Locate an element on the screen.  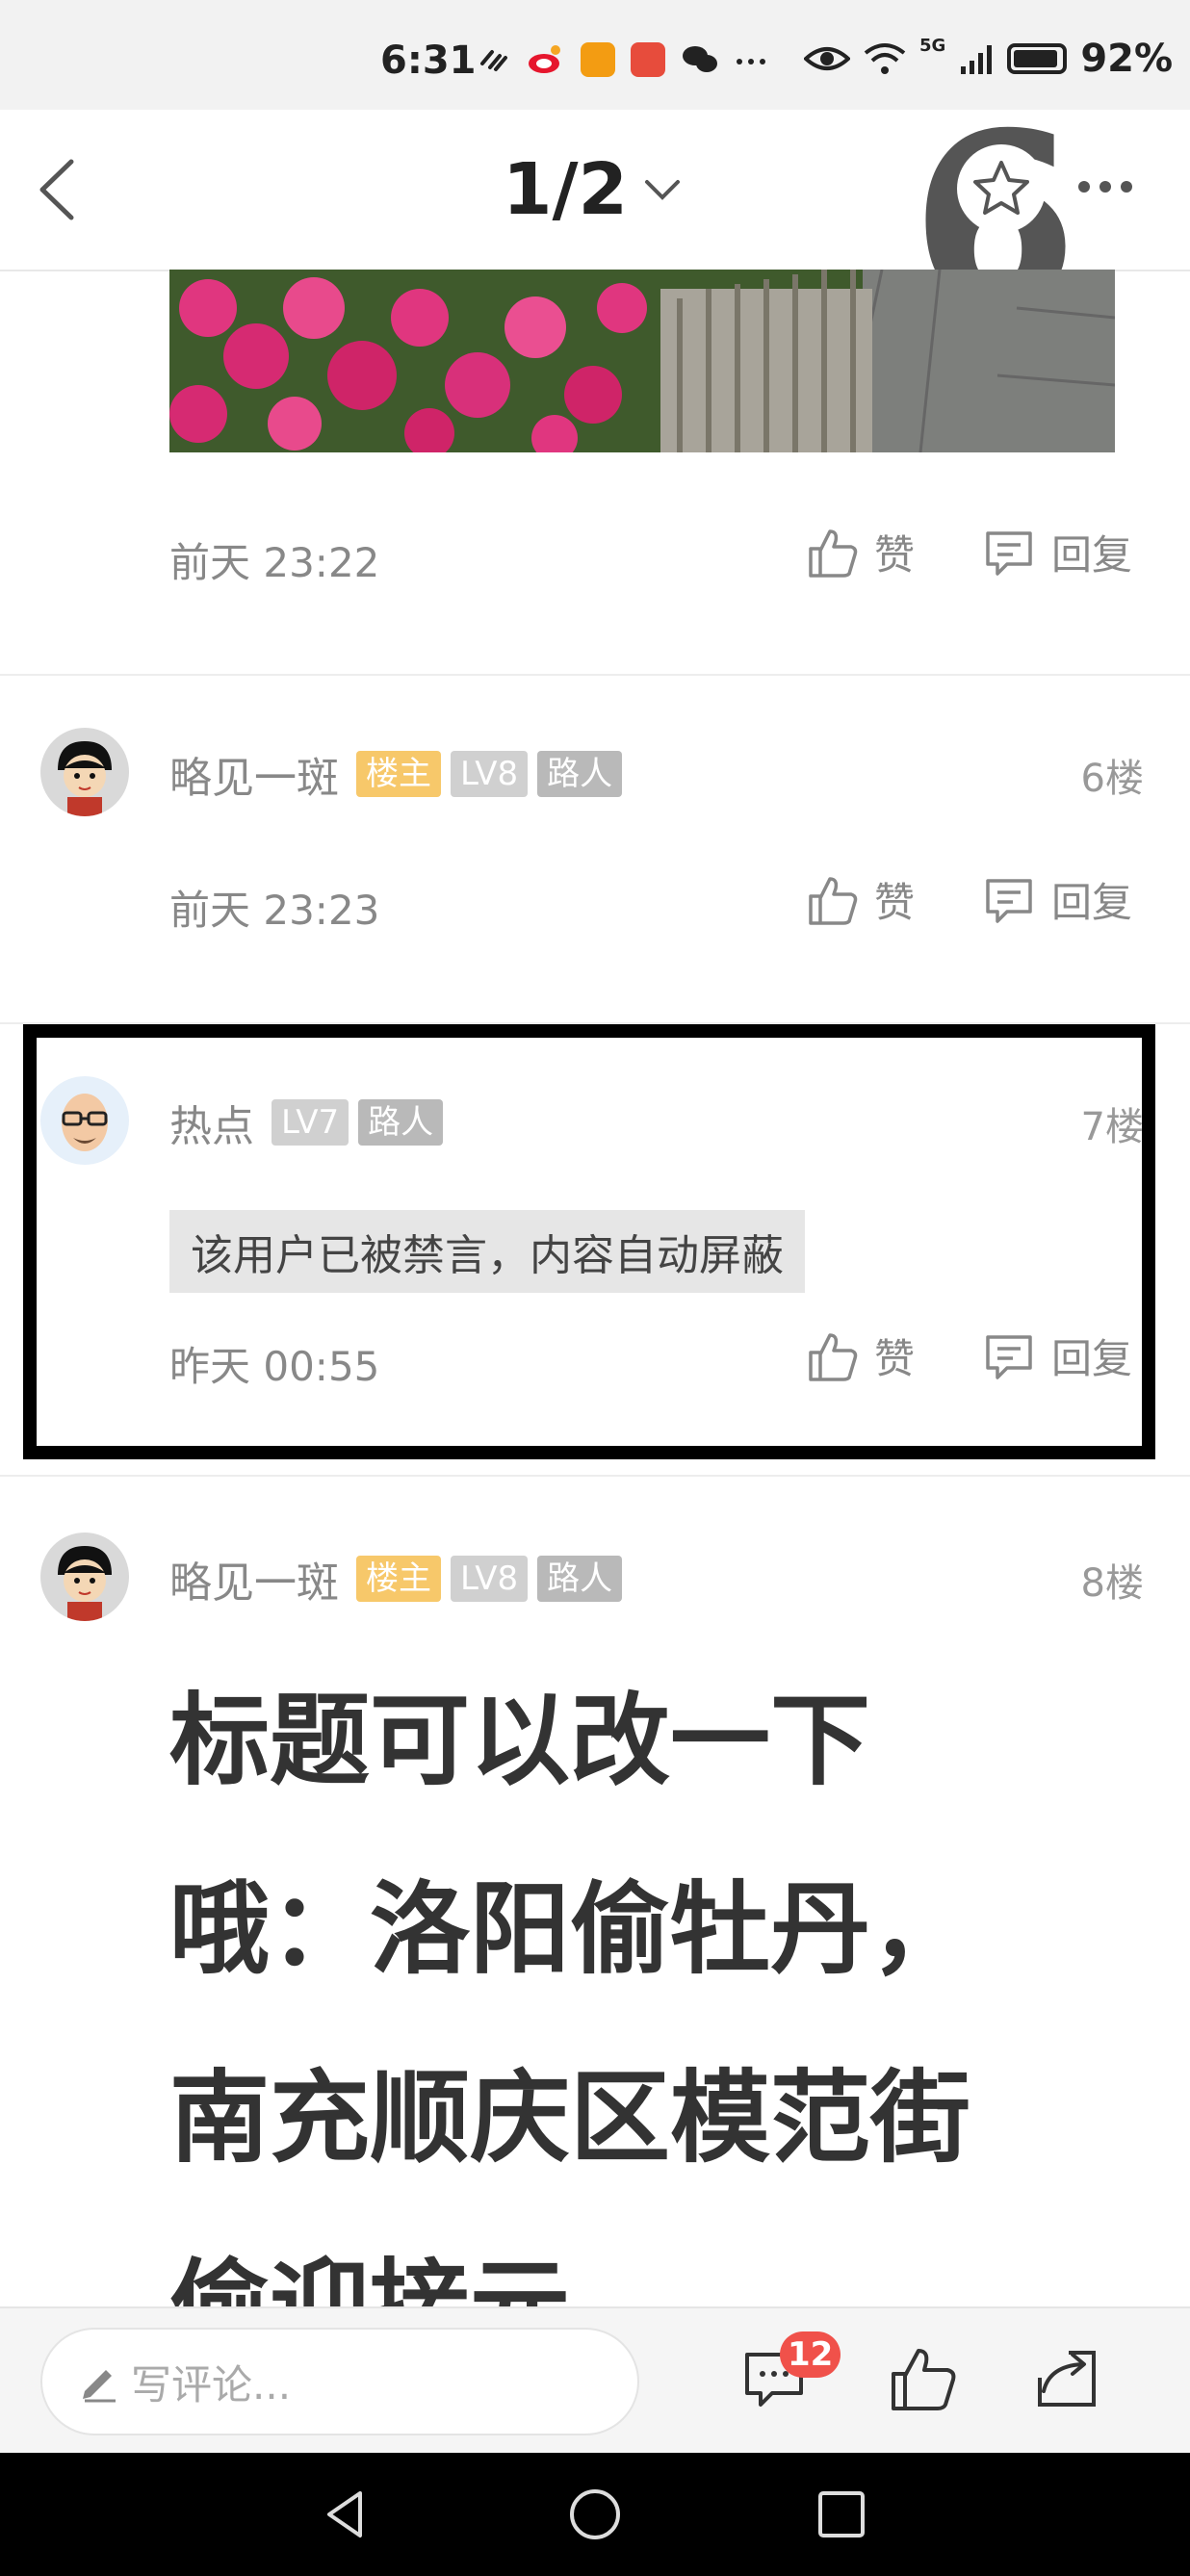
username: 热点 is located at coordinates (212, 1123).